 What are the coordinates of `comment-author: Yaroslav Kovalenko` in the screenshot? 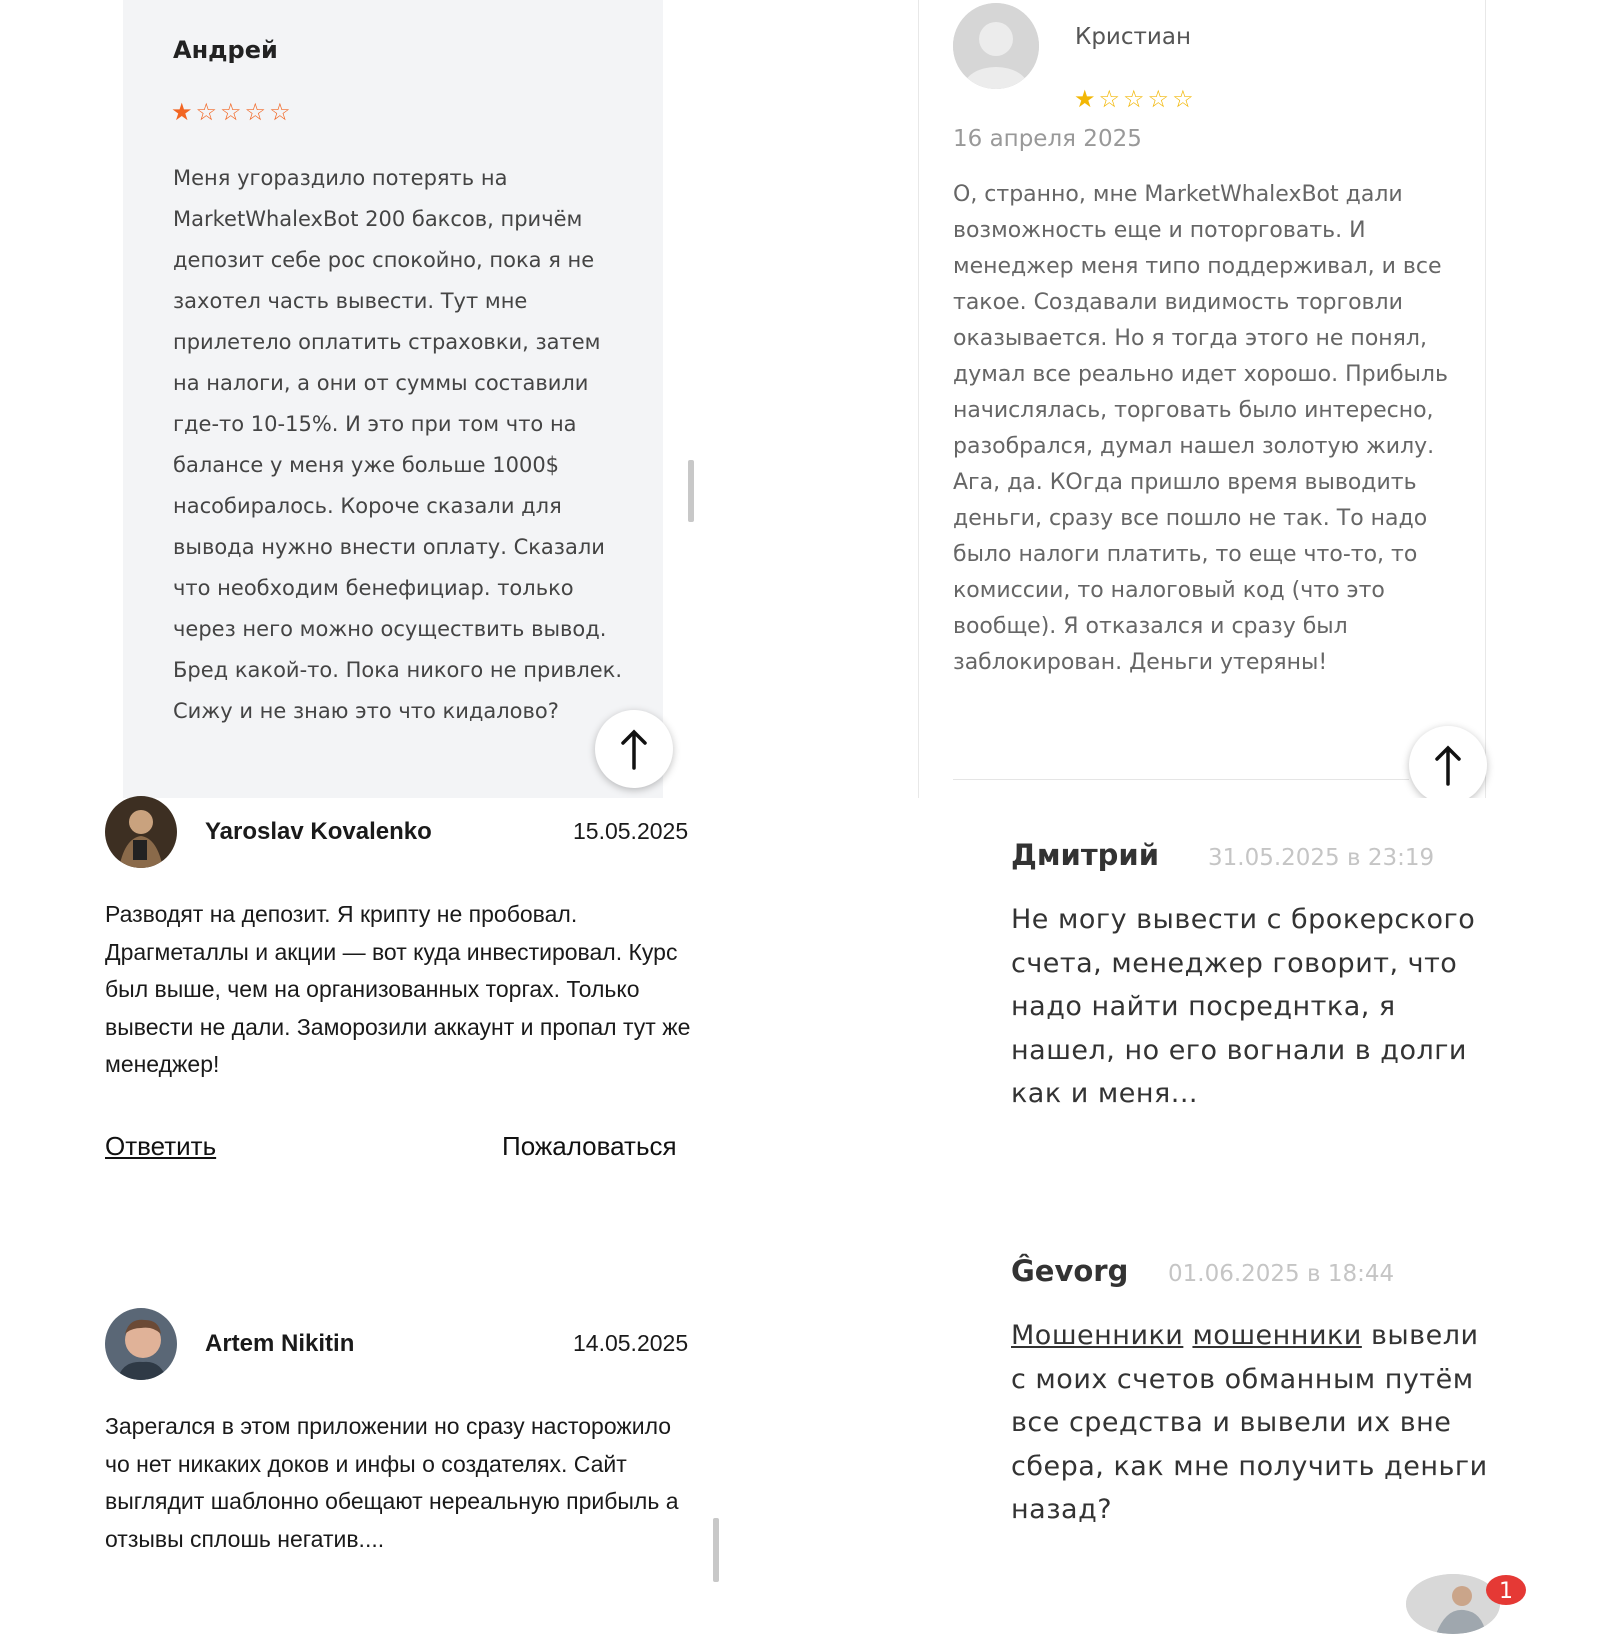 It's located at (318, 831).